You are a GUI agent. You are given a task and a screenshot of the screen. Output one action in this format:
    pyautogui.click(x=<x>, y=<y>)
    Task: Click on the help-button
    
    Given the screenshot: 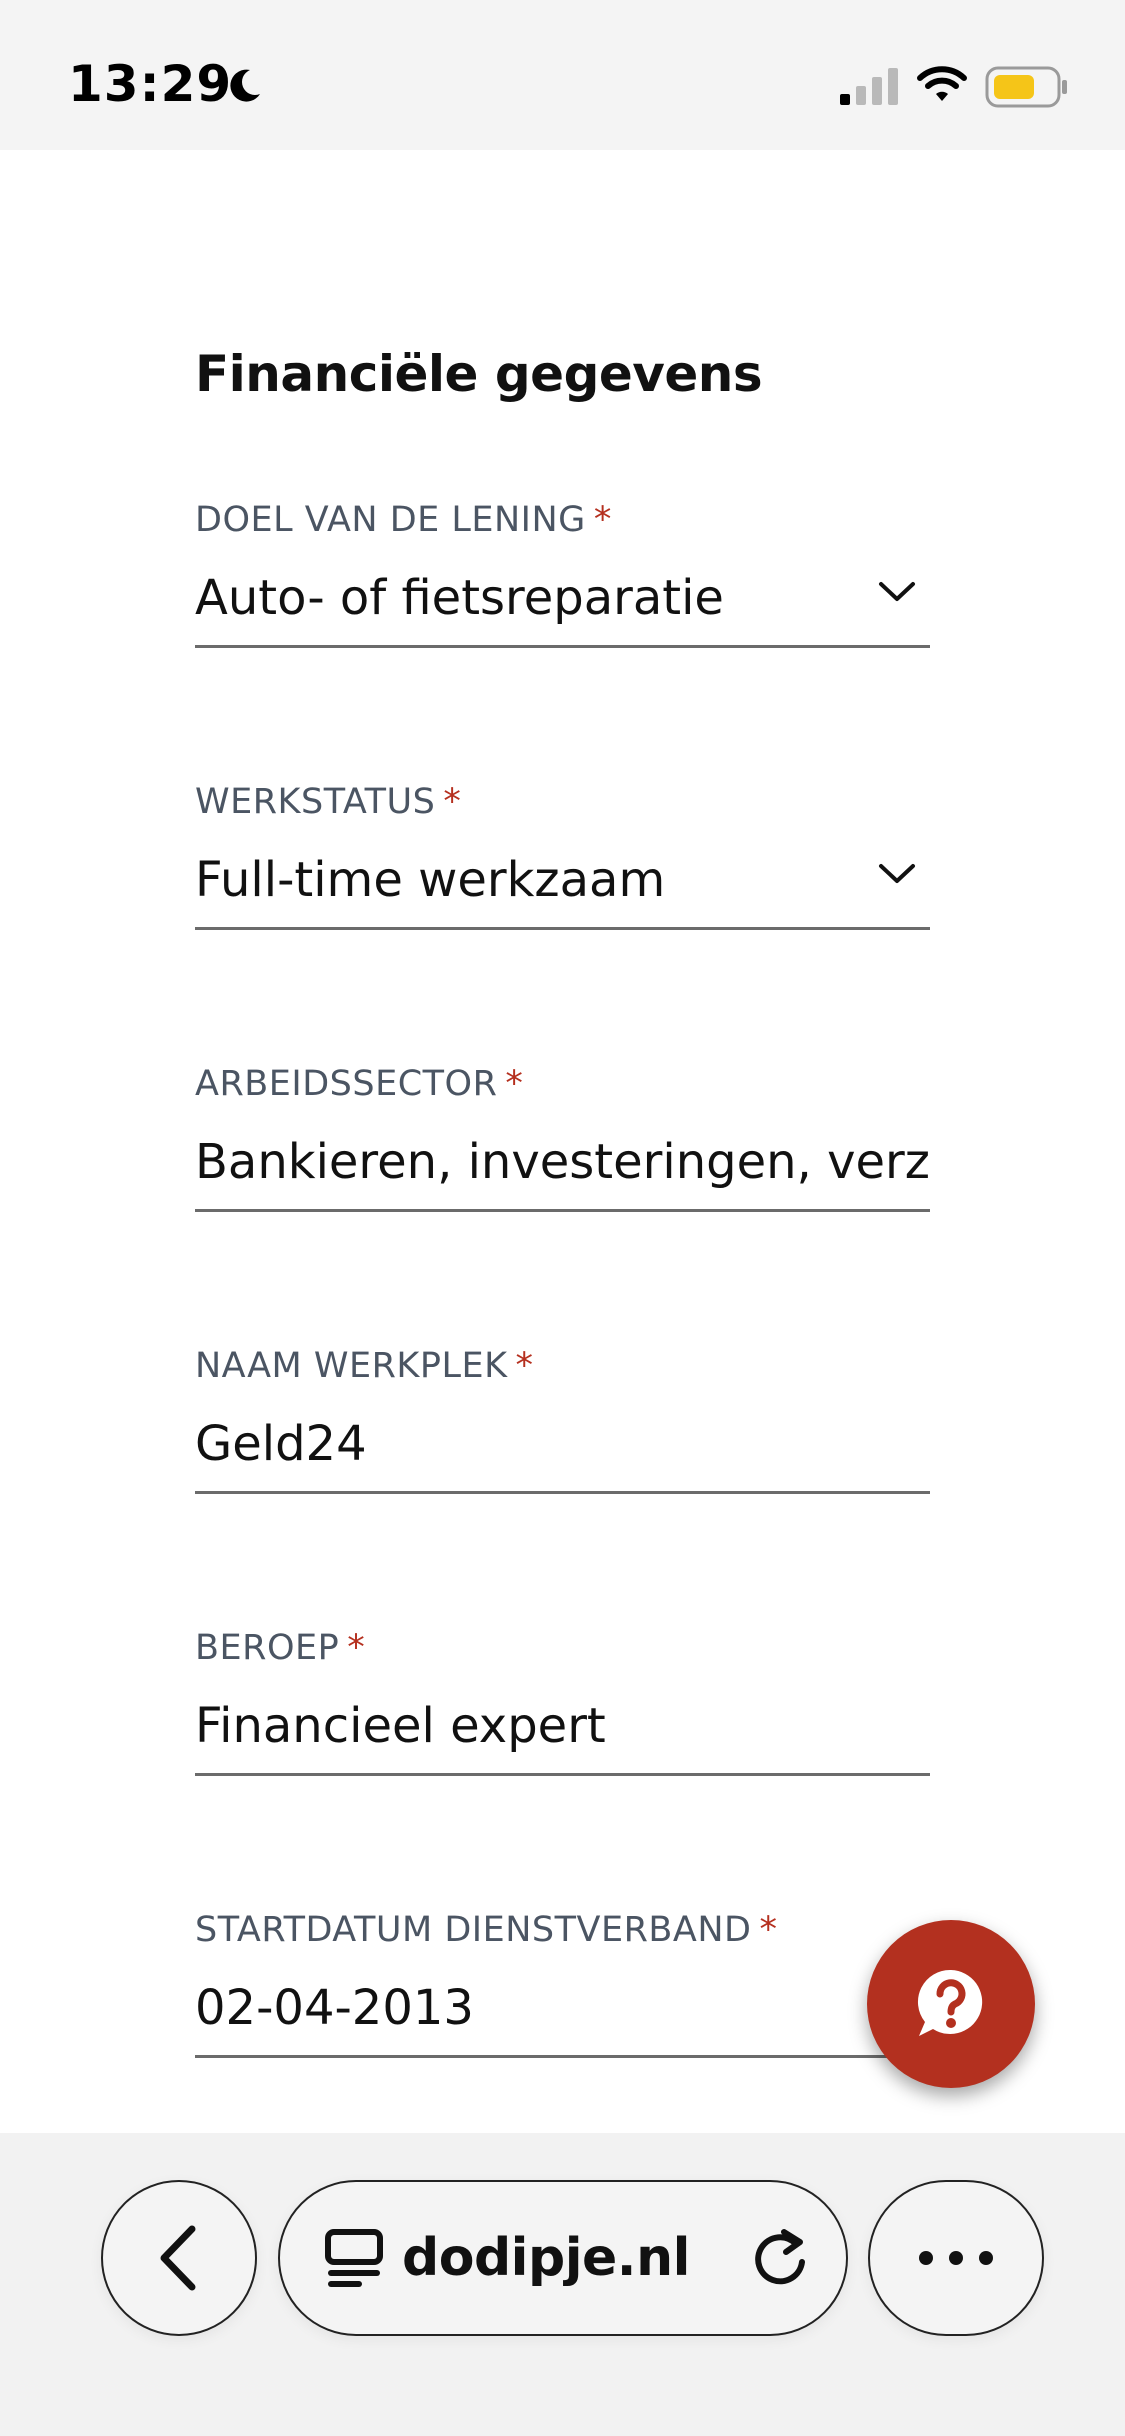 What is the action you would take?
    pyautogui.click(x=951, y=2004)
    